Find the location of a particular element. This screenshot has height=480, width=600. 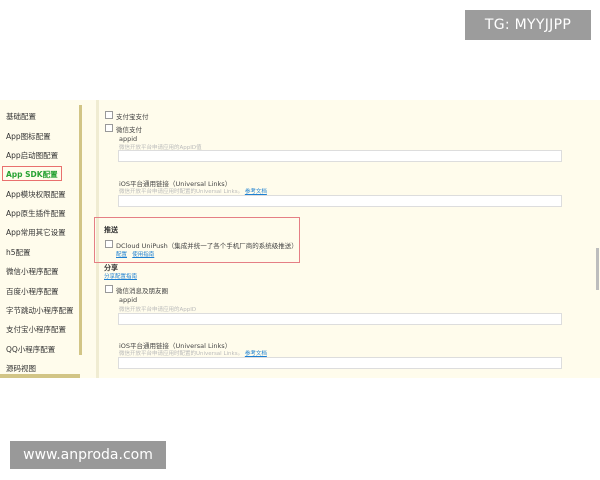

sidebar-item-weixin-mp: 微信小程序配置 is located at coordinates (32, 271).